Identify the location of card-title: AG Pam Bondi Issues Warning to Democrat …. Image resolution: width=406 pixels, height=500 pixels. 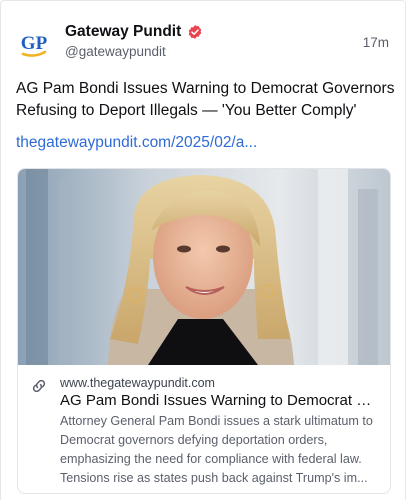
(221, 401).